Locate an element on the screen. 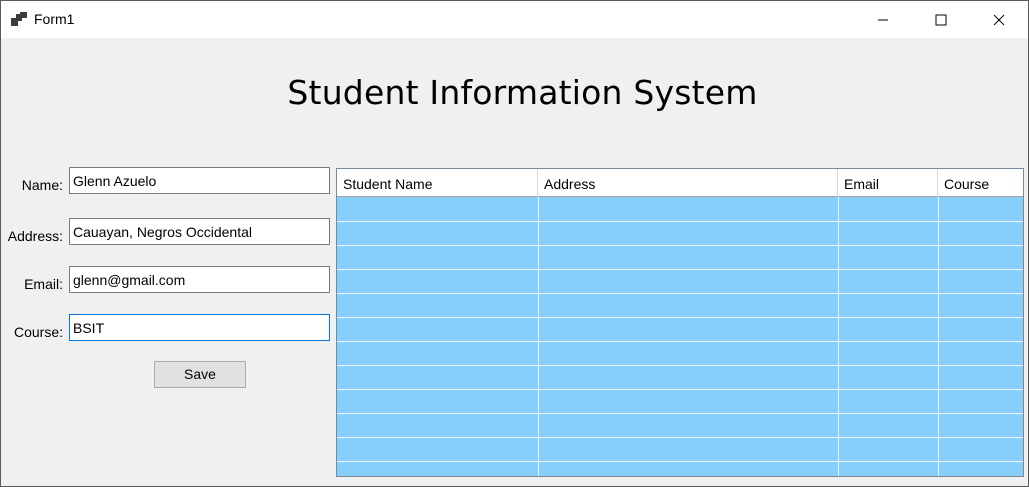 This screenshot has width=1029, height=487. window-title: Form1 is located at coordinates (54, 19).